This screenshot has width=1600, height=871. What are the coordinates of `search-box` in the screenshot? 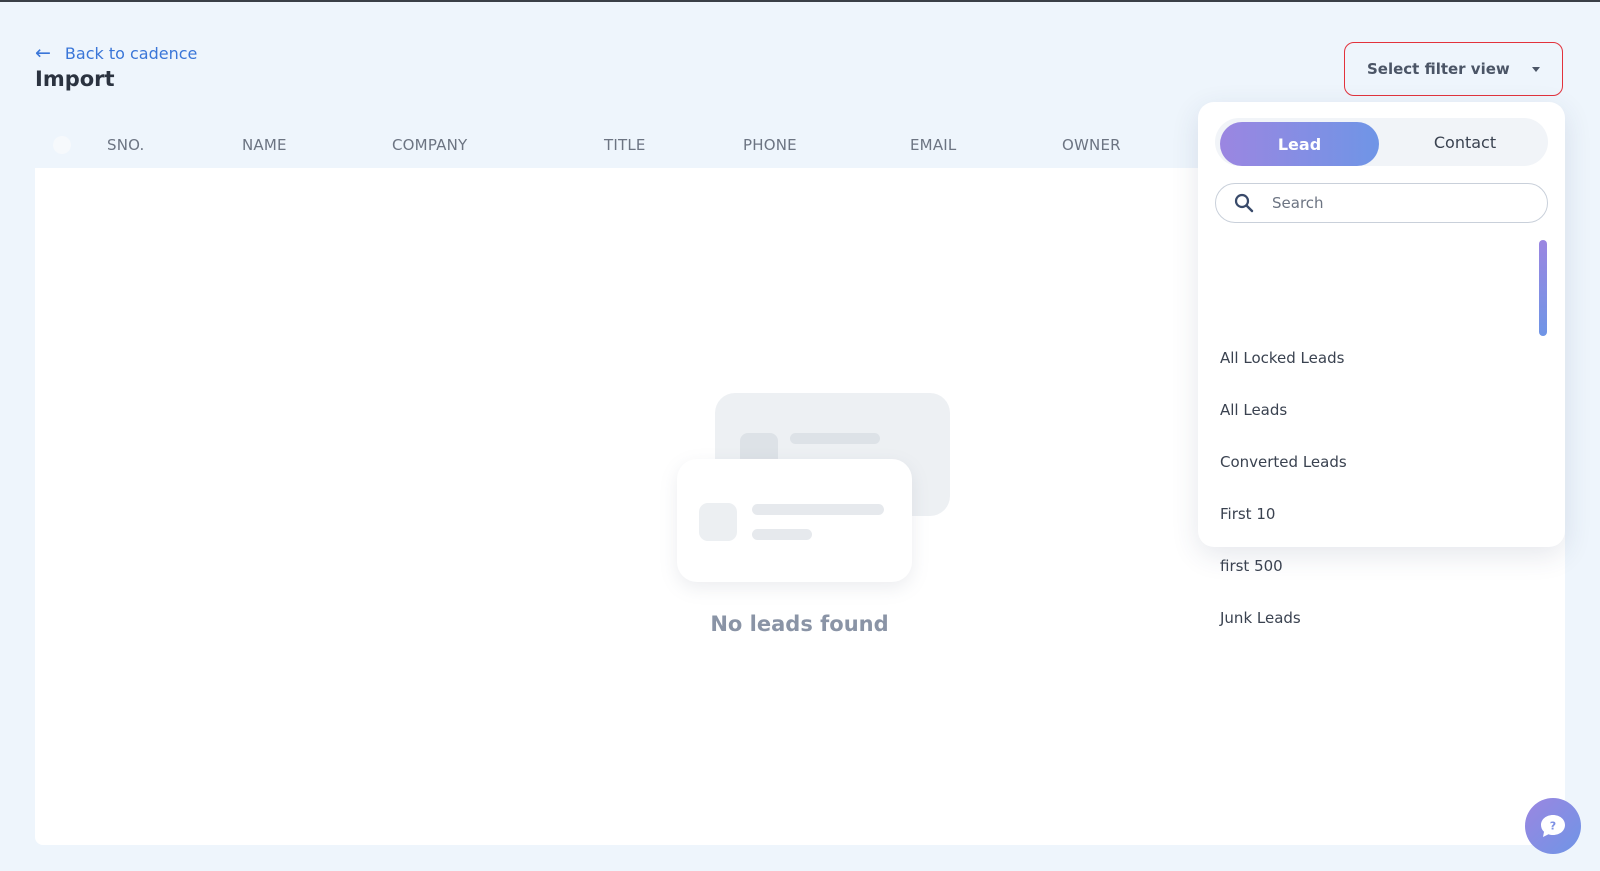 It's located at (1381, 203).